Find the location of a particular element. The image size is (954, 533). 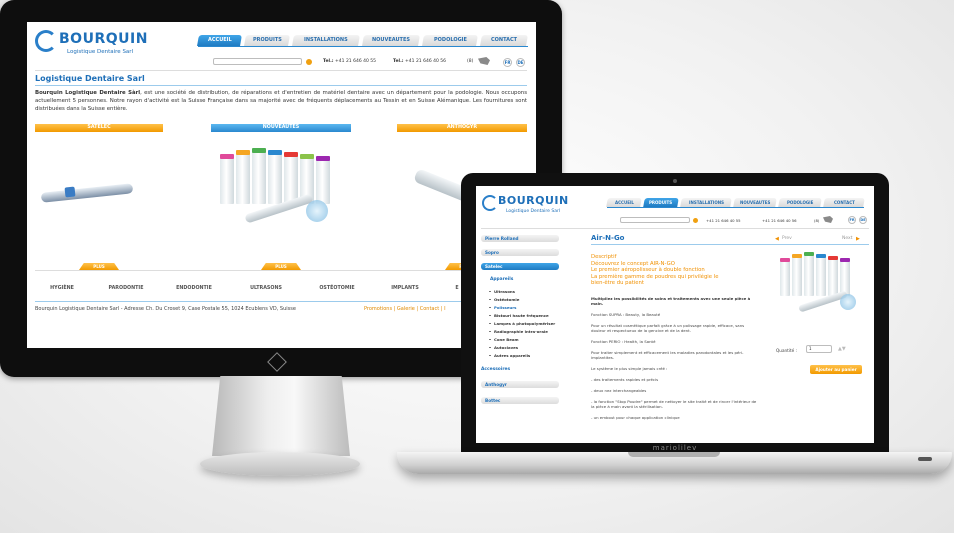

band-nouveautes: NOUVEAUTES is located at coordinates (281, 128).